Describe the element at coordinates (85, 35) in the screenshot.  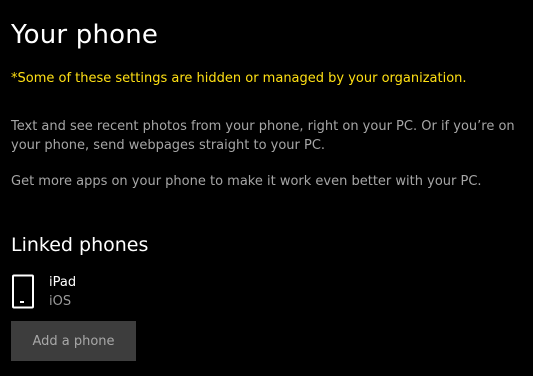
I see `page-title: Your phone` at that location.